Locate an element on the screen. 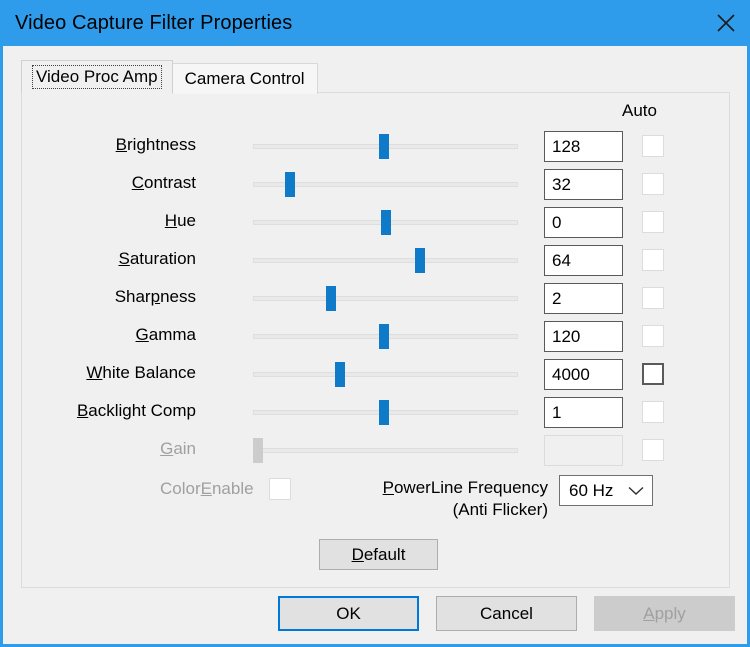 This screenshot has height=647, width=750. label-mnemonic: W is located at coordinates (94, 372).